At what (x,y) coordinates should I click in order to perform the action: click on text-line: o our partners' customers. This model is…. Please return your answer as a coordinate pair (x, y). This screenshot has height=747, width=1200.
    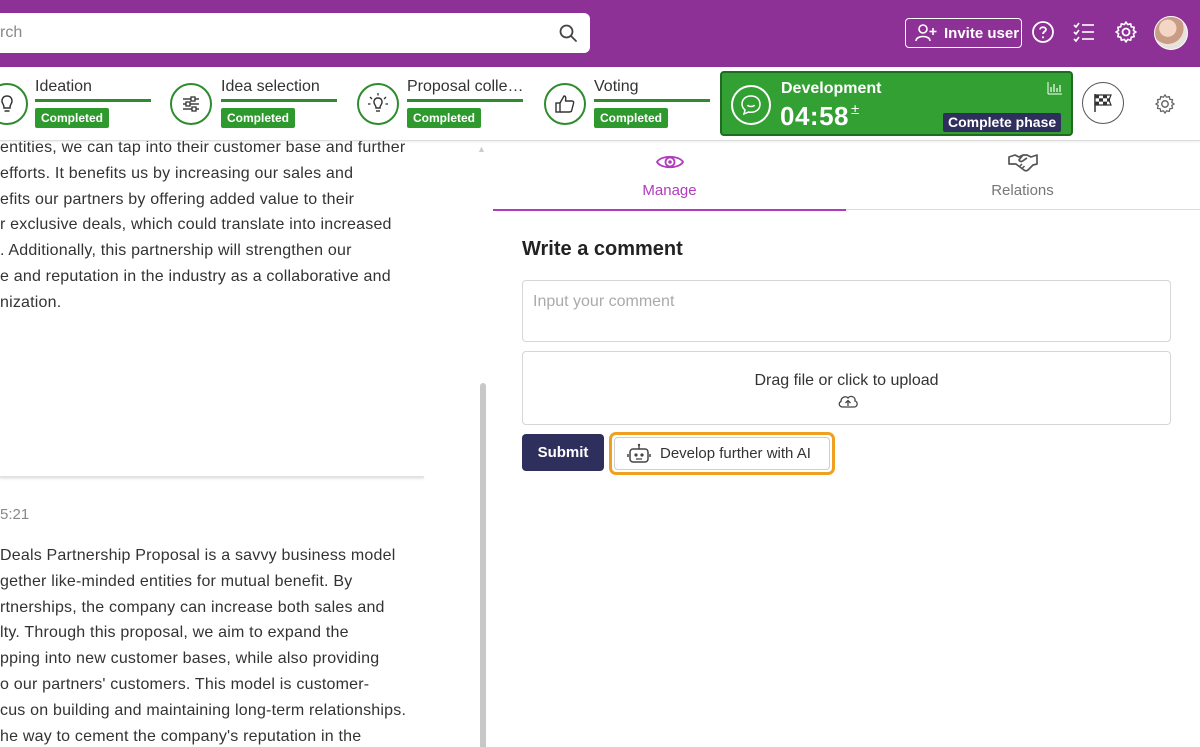
    Looking at the image, I should click on (185, 684).